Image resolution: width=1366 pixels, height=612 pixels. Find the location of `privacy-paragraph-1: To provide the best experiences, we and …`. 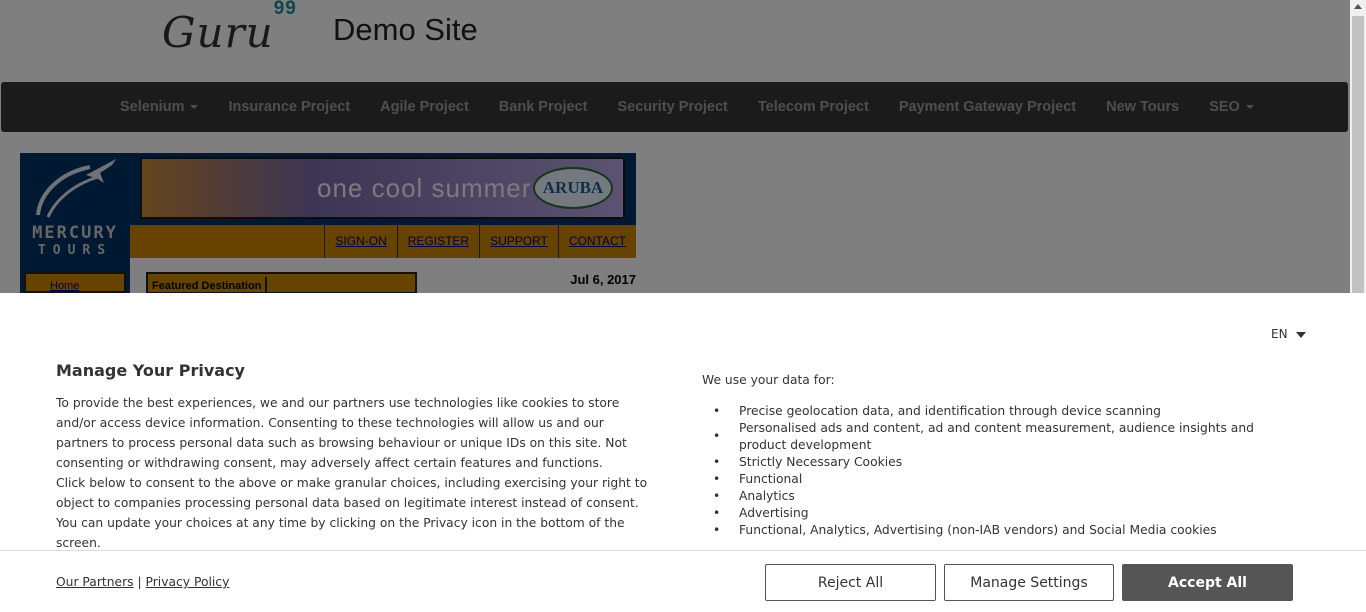

privacy-paragraph-1: To provide the best experiences, we and … is located at coordinates (341, 433).